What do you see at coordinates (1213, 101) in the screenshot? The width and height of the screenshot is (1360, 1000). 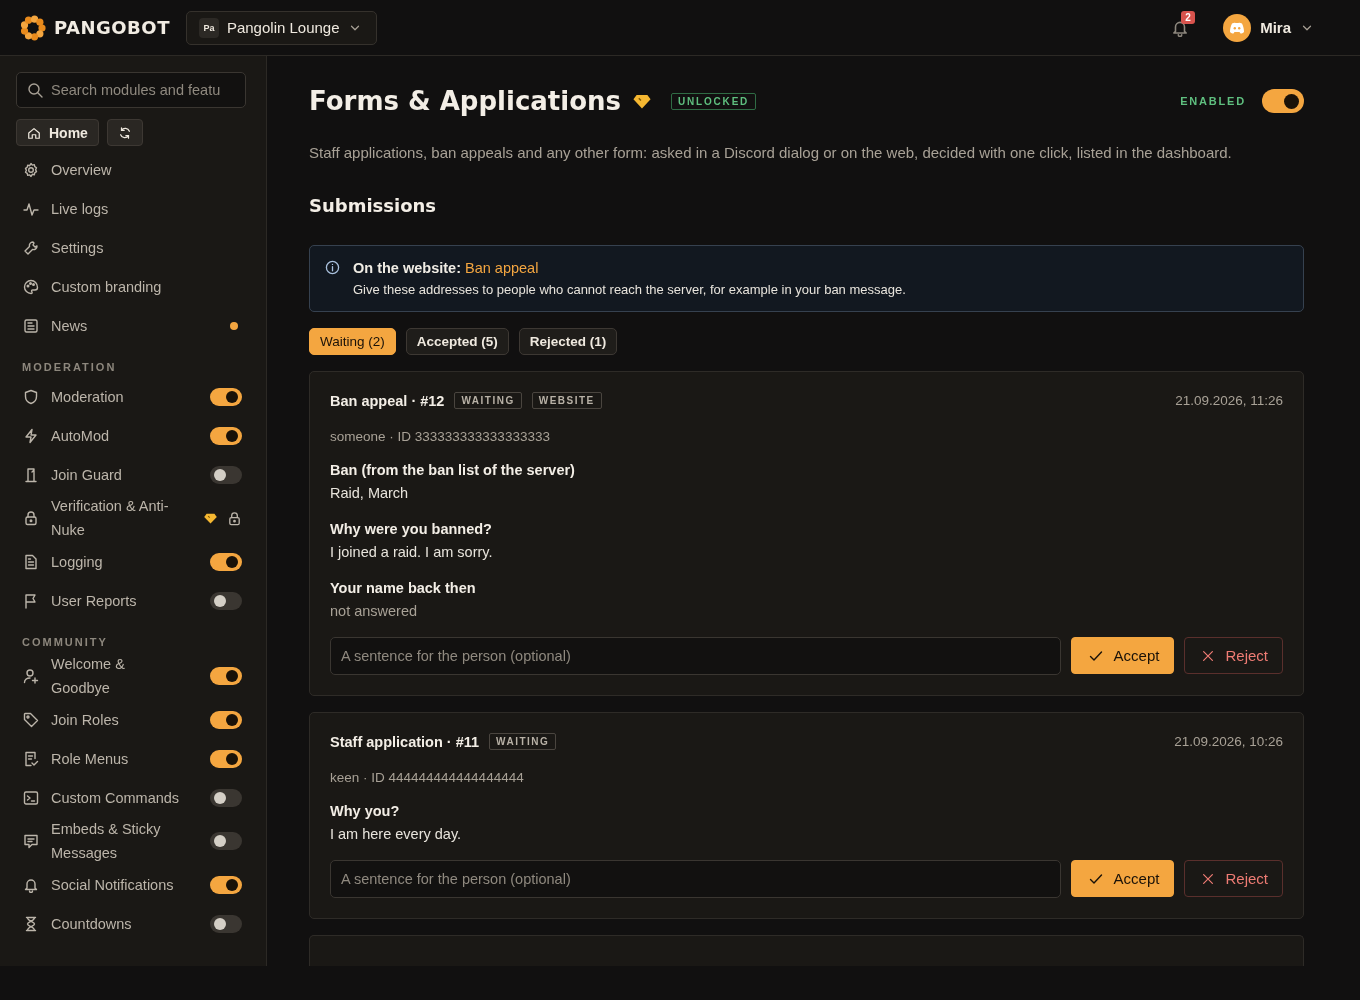 I see `enabled-label: ENABLED` at bounding box center [1213, 101].